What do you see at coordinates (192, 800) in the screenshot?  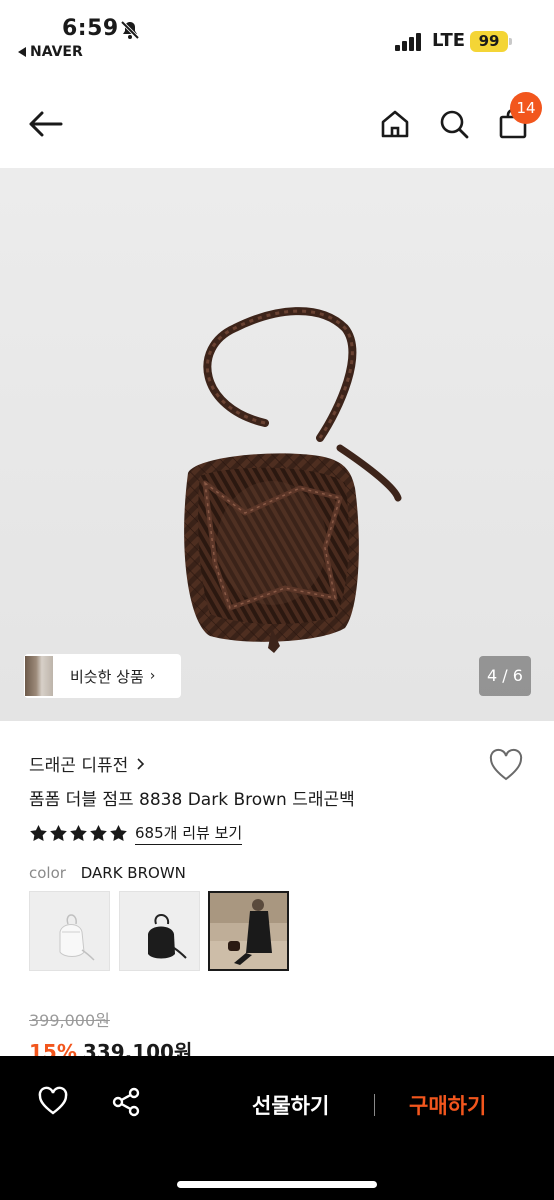 I see `product-title: 폼폼 더블 점프 8838 Dark Brown 드래곤백` at bounding box center [192, 800].